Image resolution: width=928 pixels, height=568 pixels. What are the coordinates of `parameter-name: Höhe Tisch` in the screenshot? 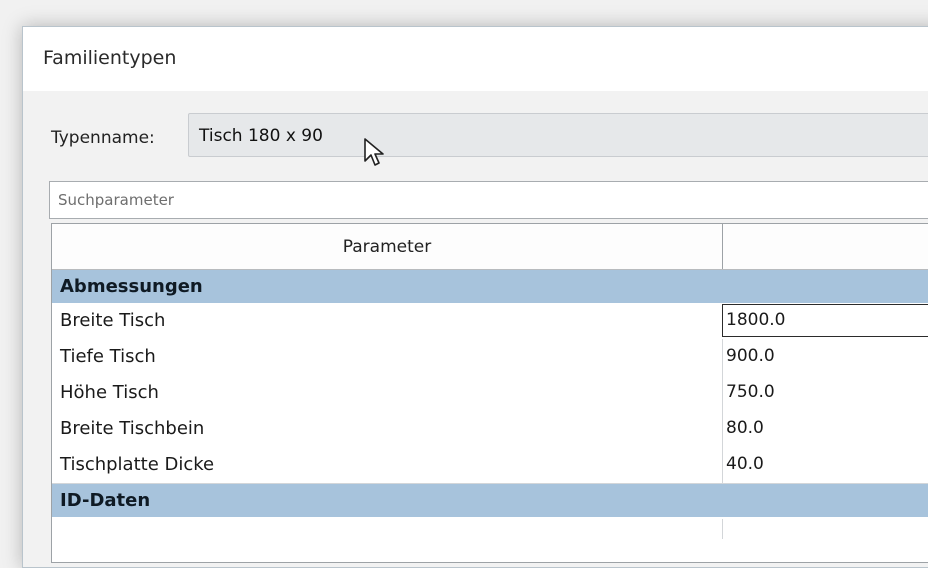 It's located at (109, 392).